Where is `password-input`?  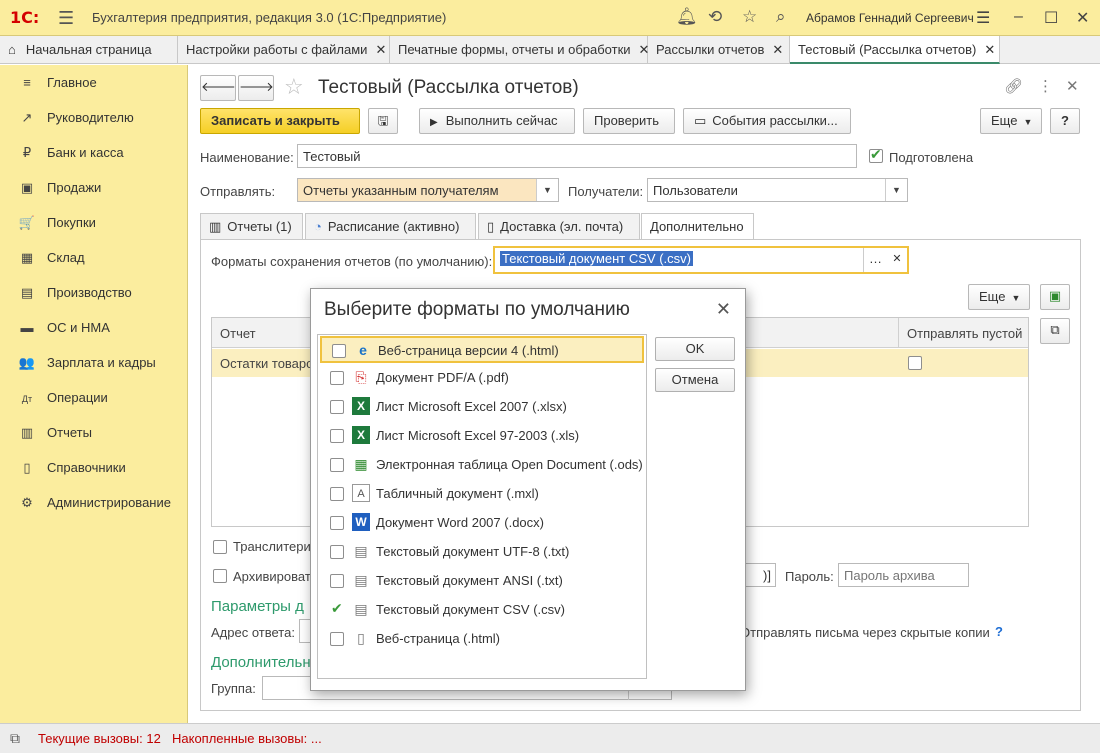 password-input is located at coordinates (903, 575).